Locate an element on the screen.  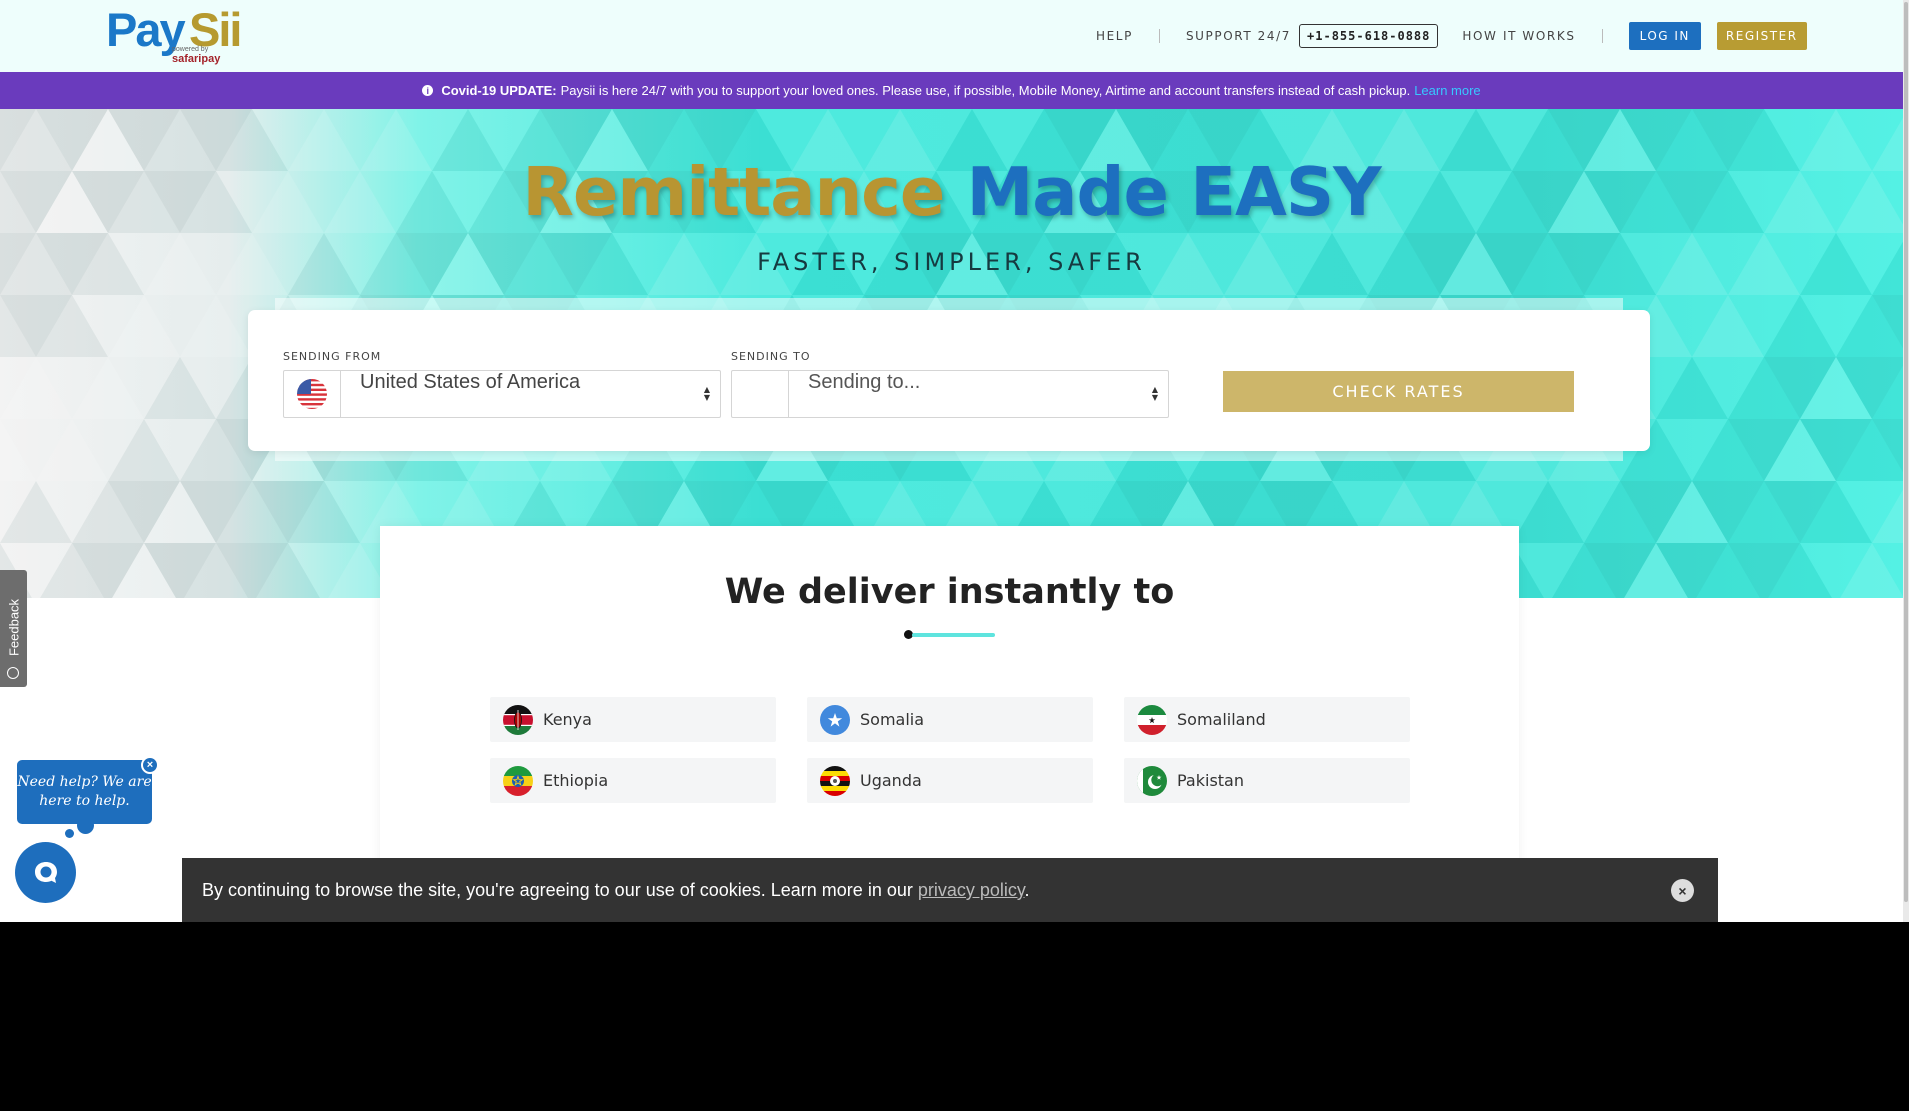
help-text-line1: Need help? We are is located at coordinates (84, 782).